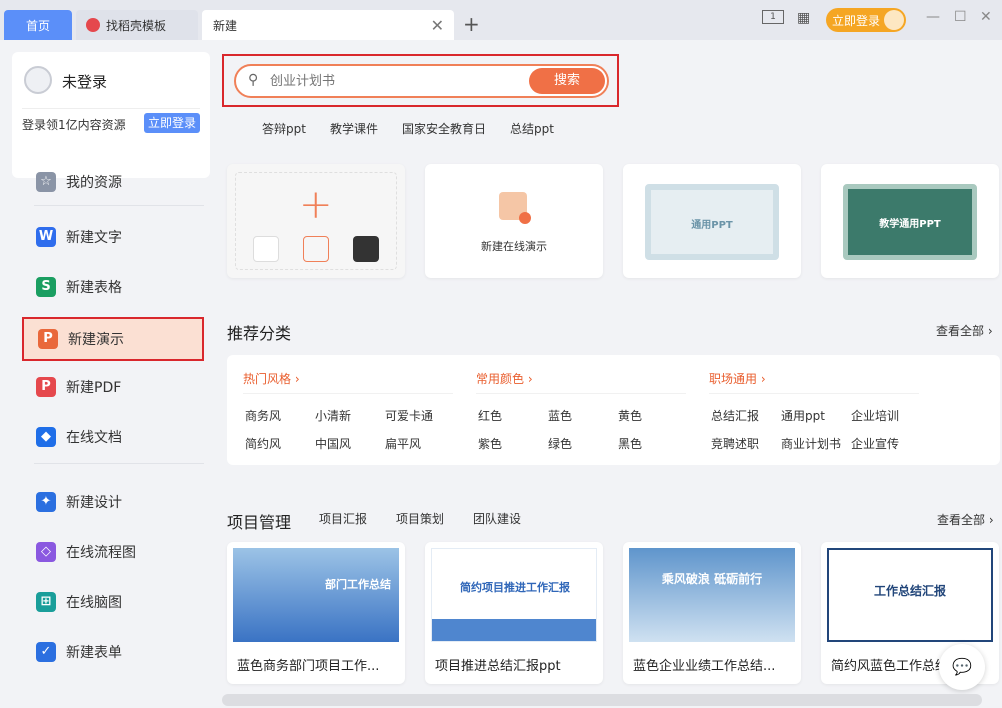 This screenshot has width=1002, height=708. What do you see at coordinates (630, 415) in the screenshot?
I see `category-item: 黄色` at bounding box center [630, 415].